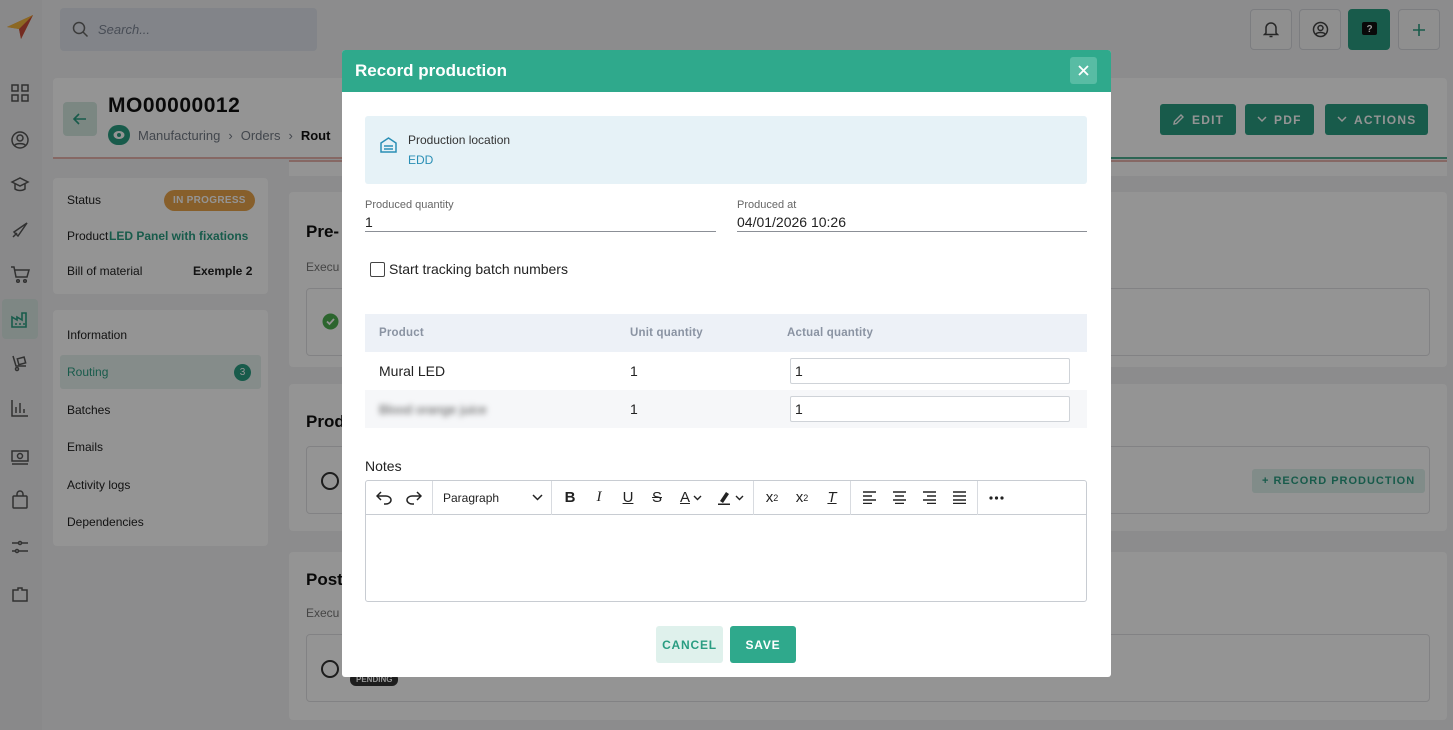  Describe the element at coordinates (899, 498) in the screenshot. I see `align-center-icon` at that location.